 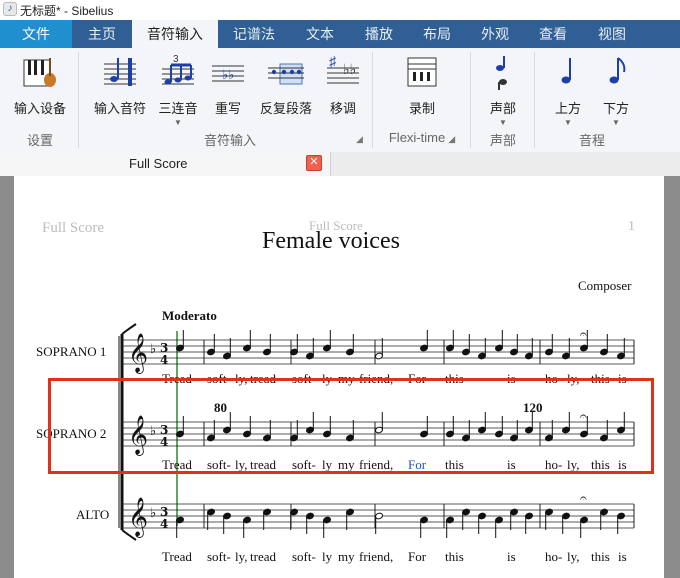 What do you see at coordinates (39, 108) in the screenshot?
I see `input-device-label: 输入设备` at bounding box center [39, 108].